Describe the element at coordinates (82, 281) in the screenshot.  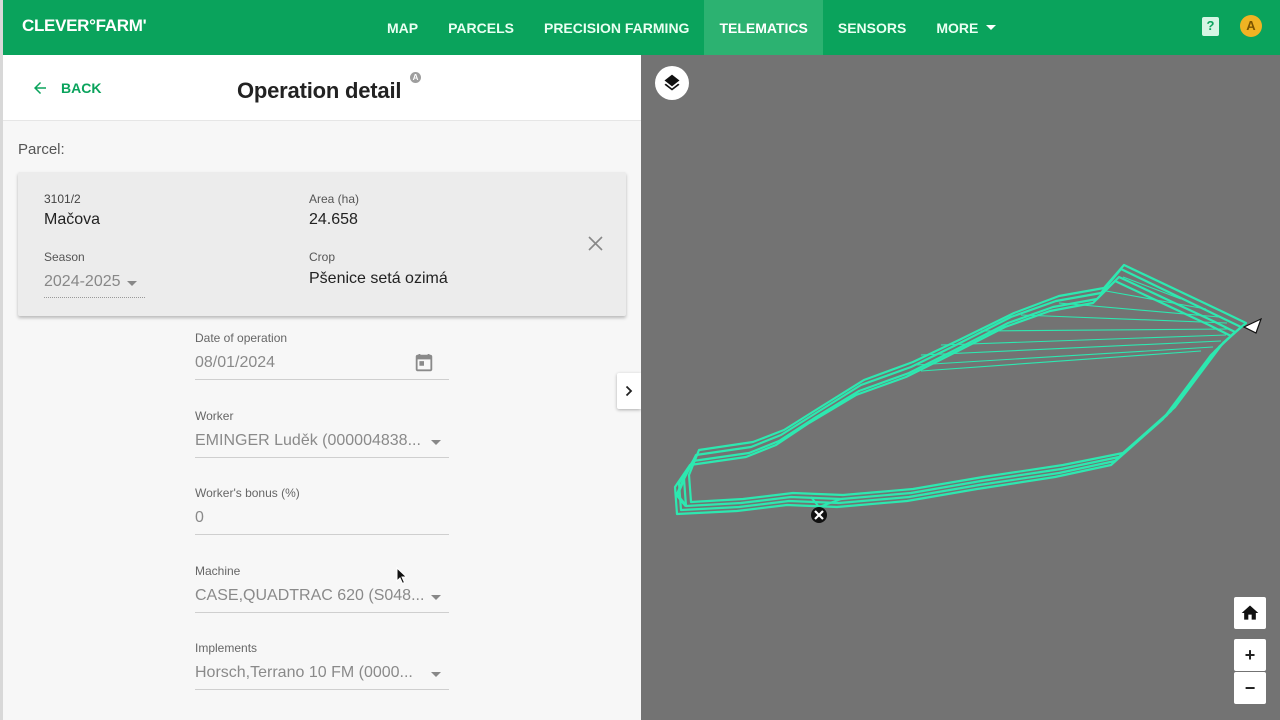
I see `season-value: 2024-2025` at that location.